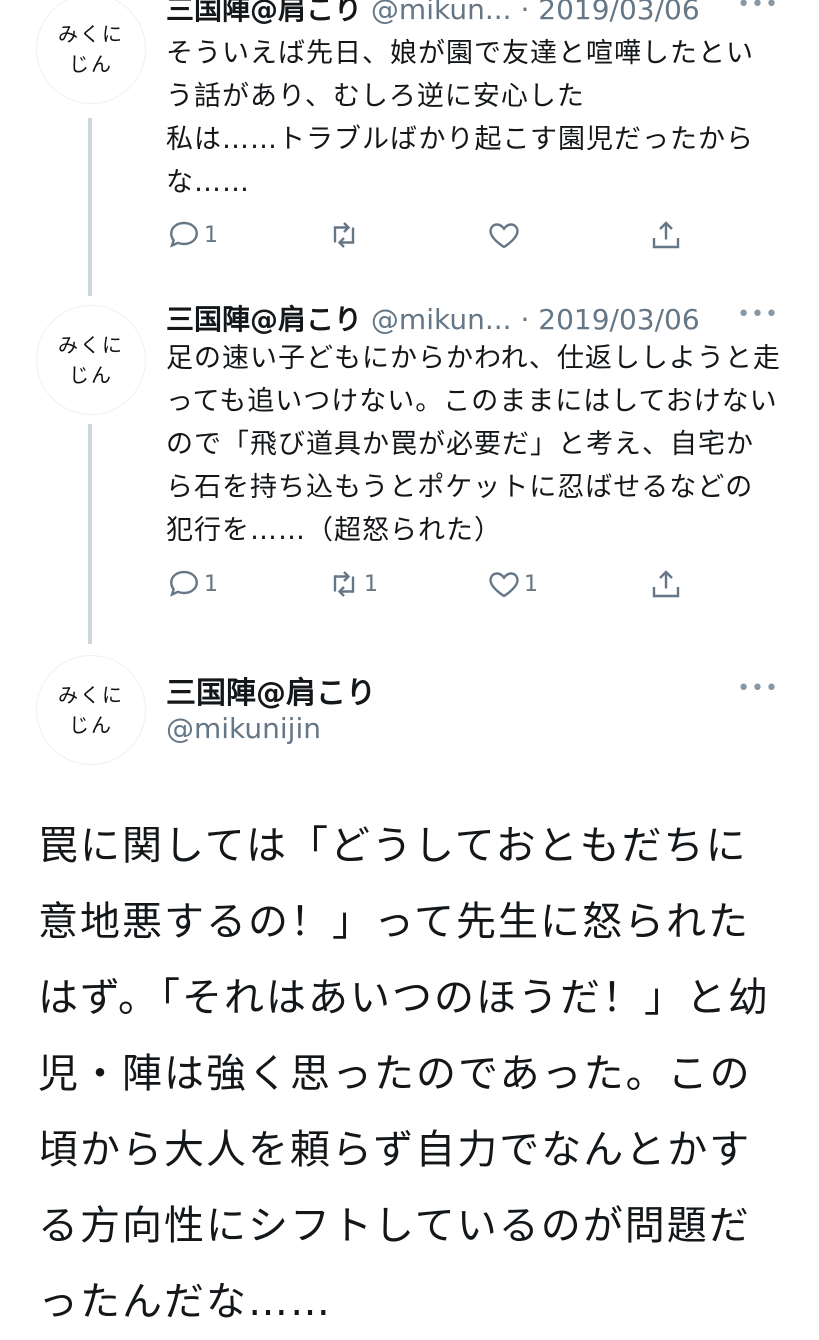 Image resolution: width=819 pixels, height=1340 pixels. Describe the element at coordinates (243, 728) in the screenshot. I see `user-handle: @mikunijin` at that location.